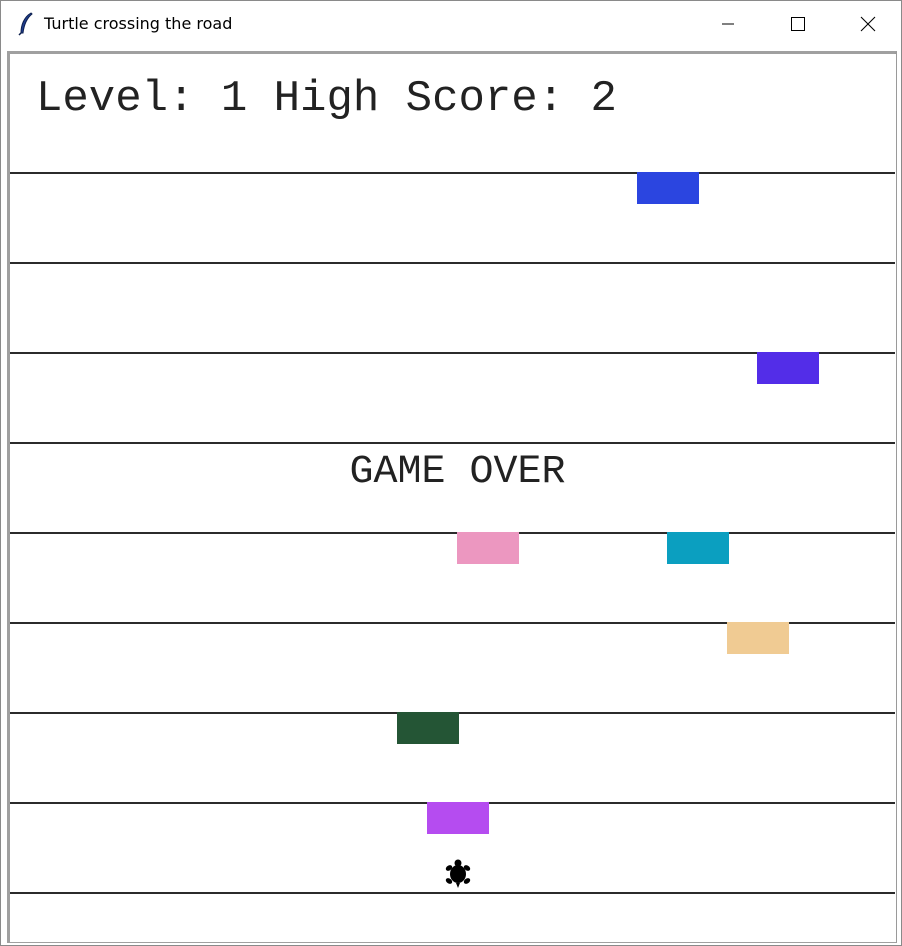 This screenshot has width=902, height=946. What do you see at coordinates (27, 24) in the screenshot?
I see `feather-icon` at bounding box center [27, 24].